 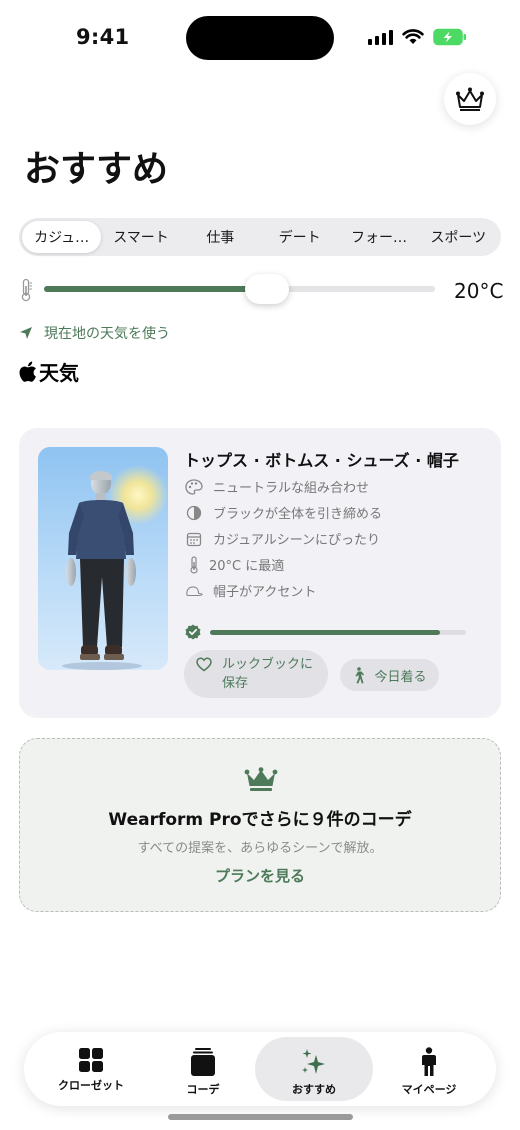 What do you see at coordinates (220, 237) in the screenshot?
I see `segment-work: 仕事` at bounding box center [220, 237].